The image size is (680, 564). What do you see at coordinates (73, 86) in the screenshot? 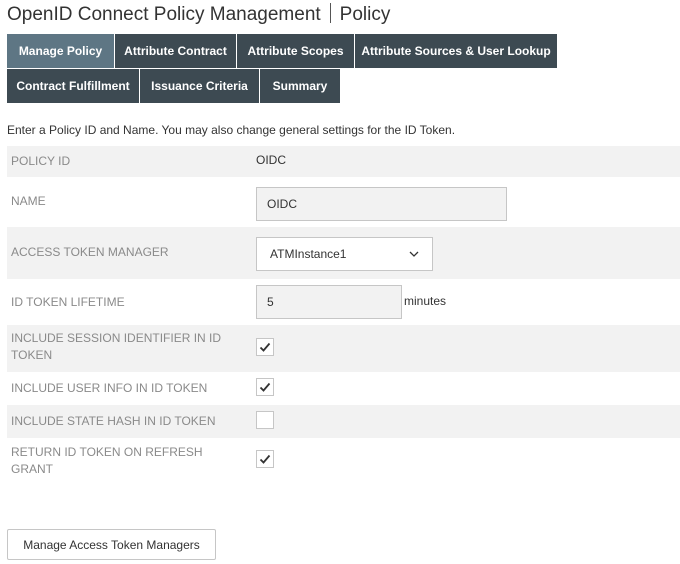
I see `tab-contract-fulfillment: Contract Fulfillment` at bounding box center [73, 86].